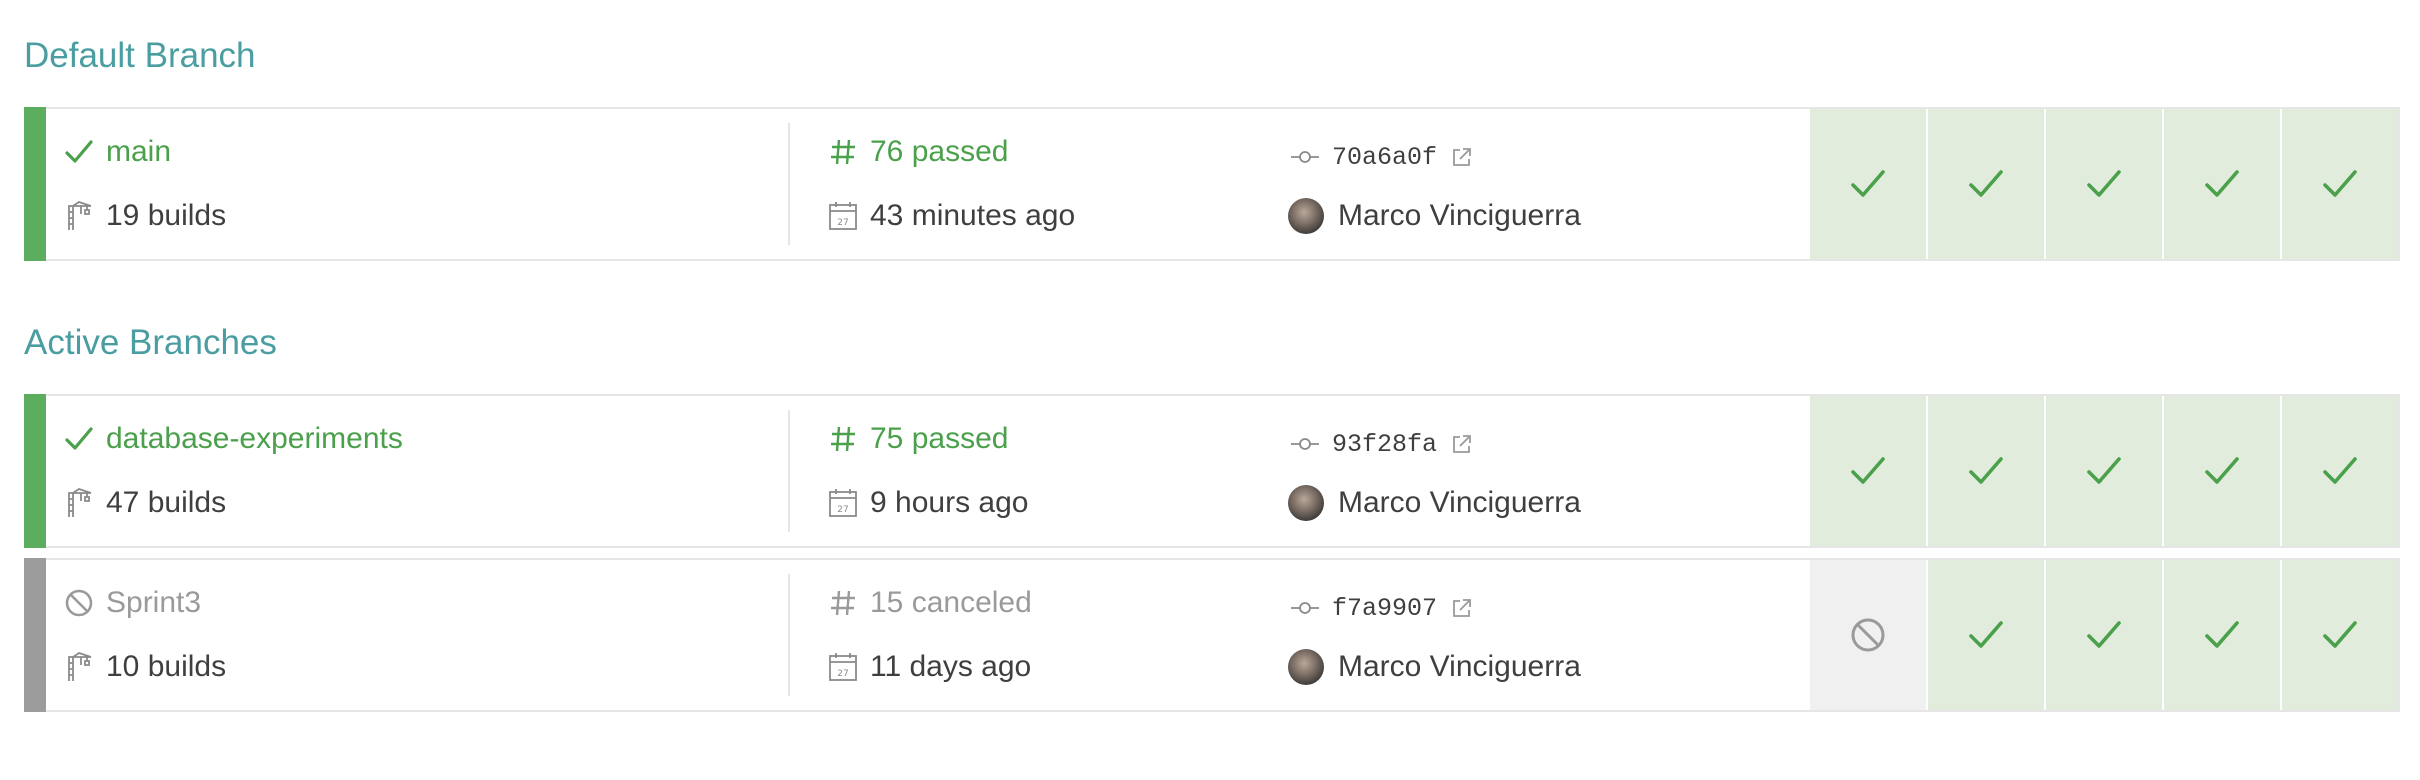  Describe the element at coordinates (1384, 444) in the screenshot. I see `commit-sha-link: 93f28fa` at that location.